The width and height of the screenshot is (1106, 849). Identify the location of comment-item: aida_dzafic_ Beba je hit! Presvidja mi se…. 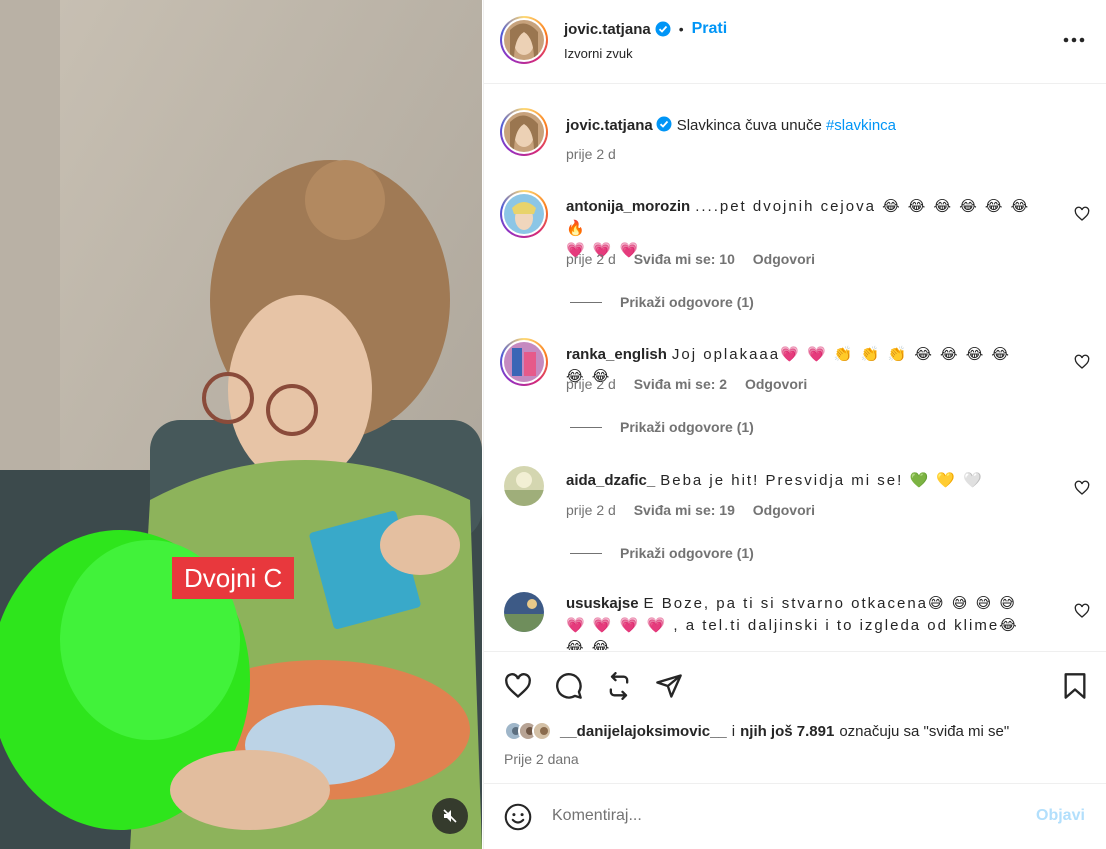
(795, 519).